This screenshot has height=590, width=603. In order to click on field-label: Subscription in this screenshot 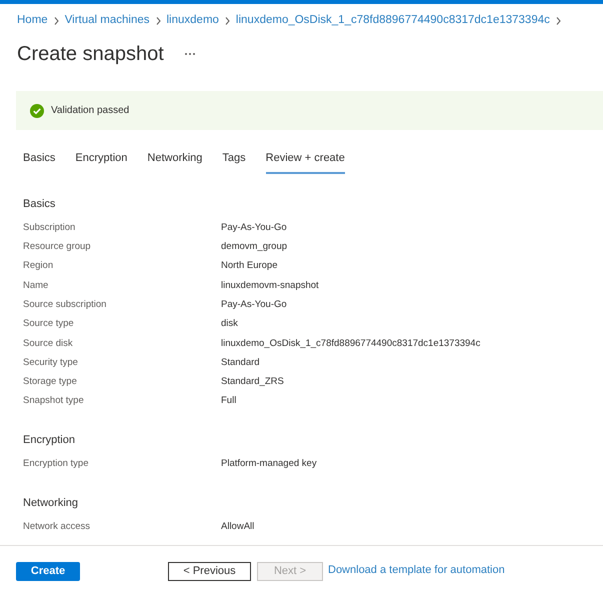, I will do `click(49, 227)`.